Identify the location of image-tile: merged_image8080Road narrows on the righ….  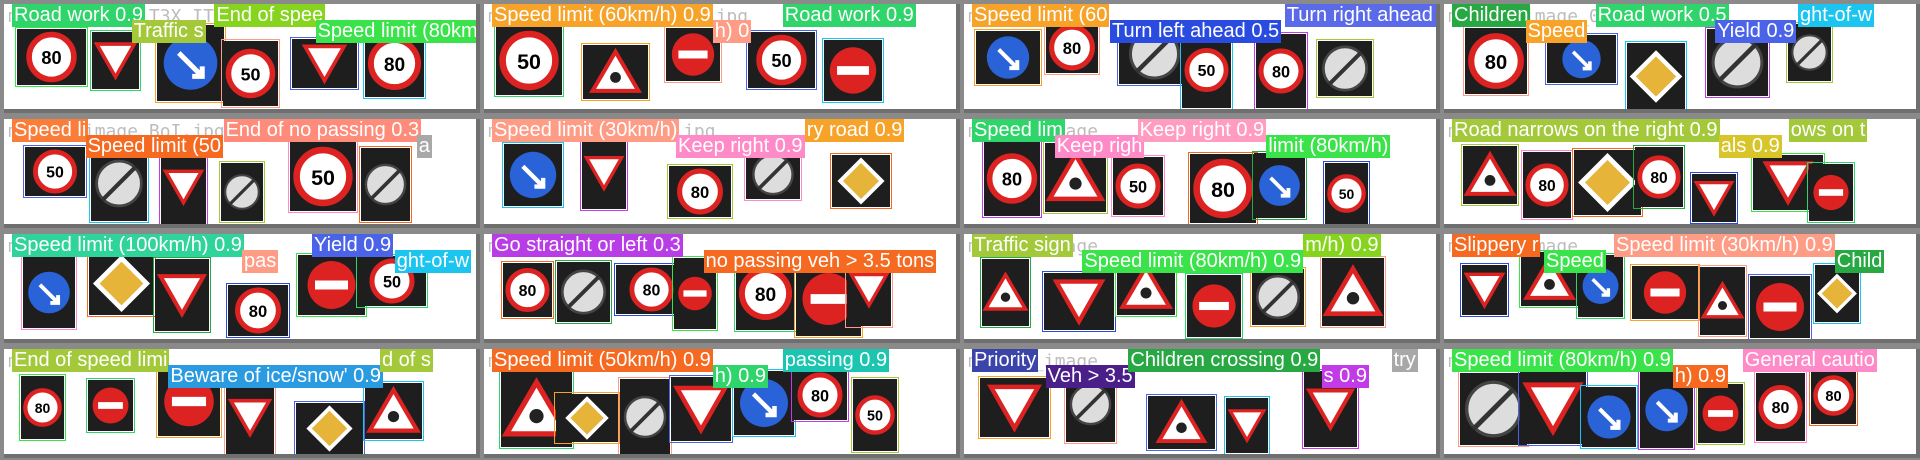
(1682, 173).